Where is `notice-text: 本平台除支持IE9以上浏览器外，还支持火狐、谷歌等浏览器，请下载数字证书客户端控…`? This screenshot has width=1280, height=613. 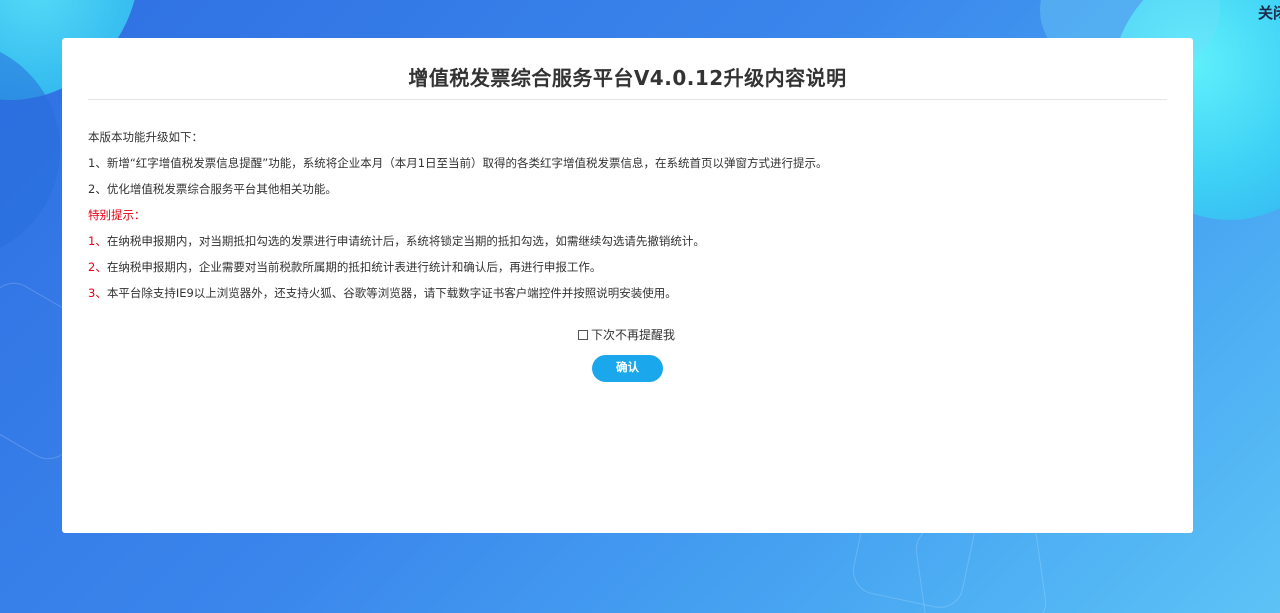
notice-text: 本平台除支持IE9以上浏览器外，还支持火狐、谷歌等浏览器，请下载数字证书客户端控… is located at coordinates (391, 293).